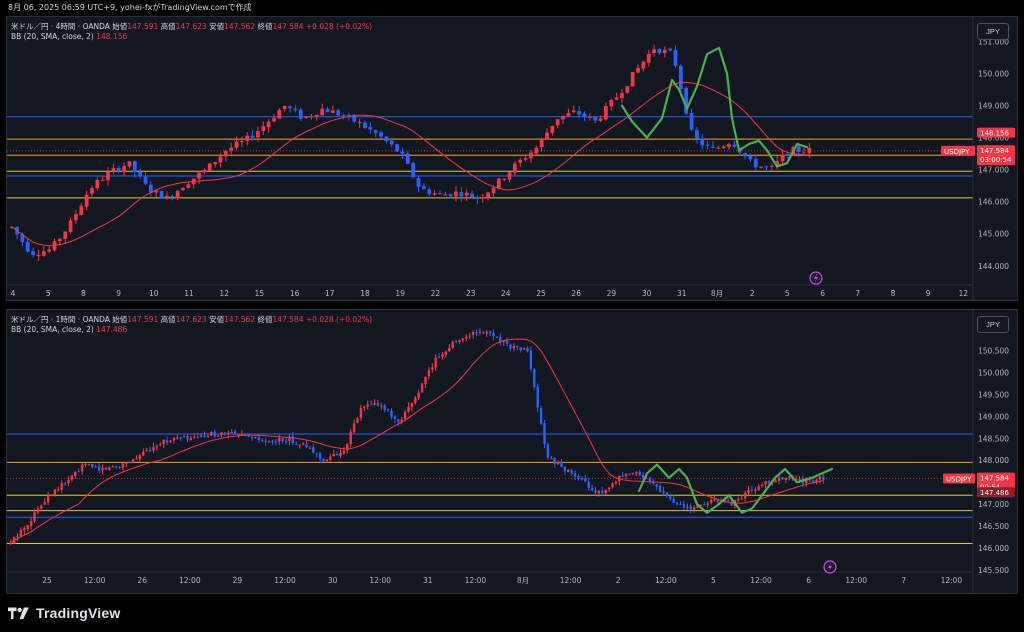 The image size is (1024, 632). Describe the element at coordinates (994, 479) in the screenshot. I see `svg-text: 147.584` at that location.